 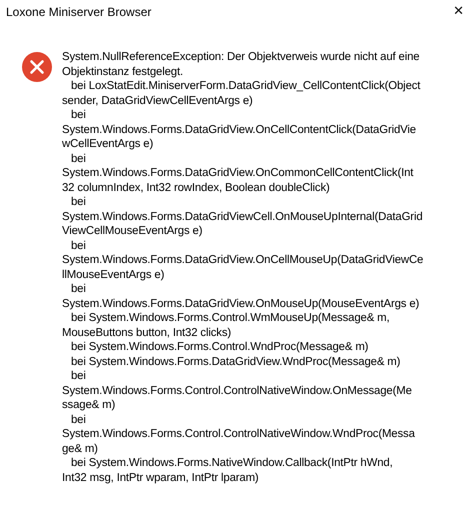 I want to click on close-button: ✕, so click(x=458, y=11).